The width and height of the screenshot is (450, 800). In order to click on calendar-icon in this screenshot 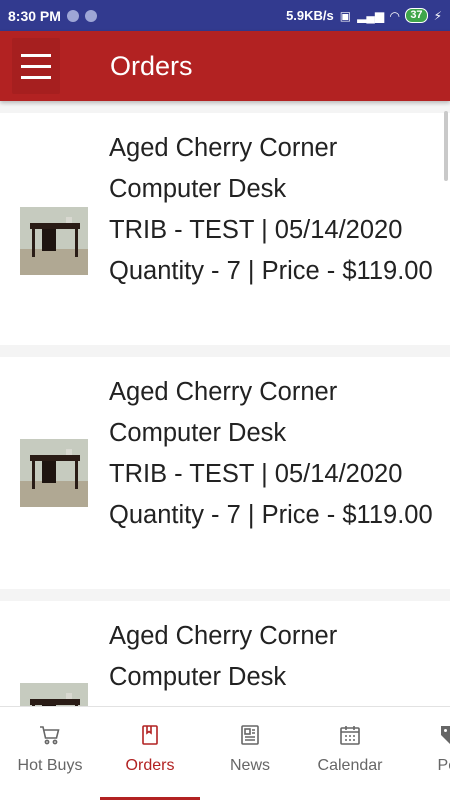, I will do `click(350, 735)`.